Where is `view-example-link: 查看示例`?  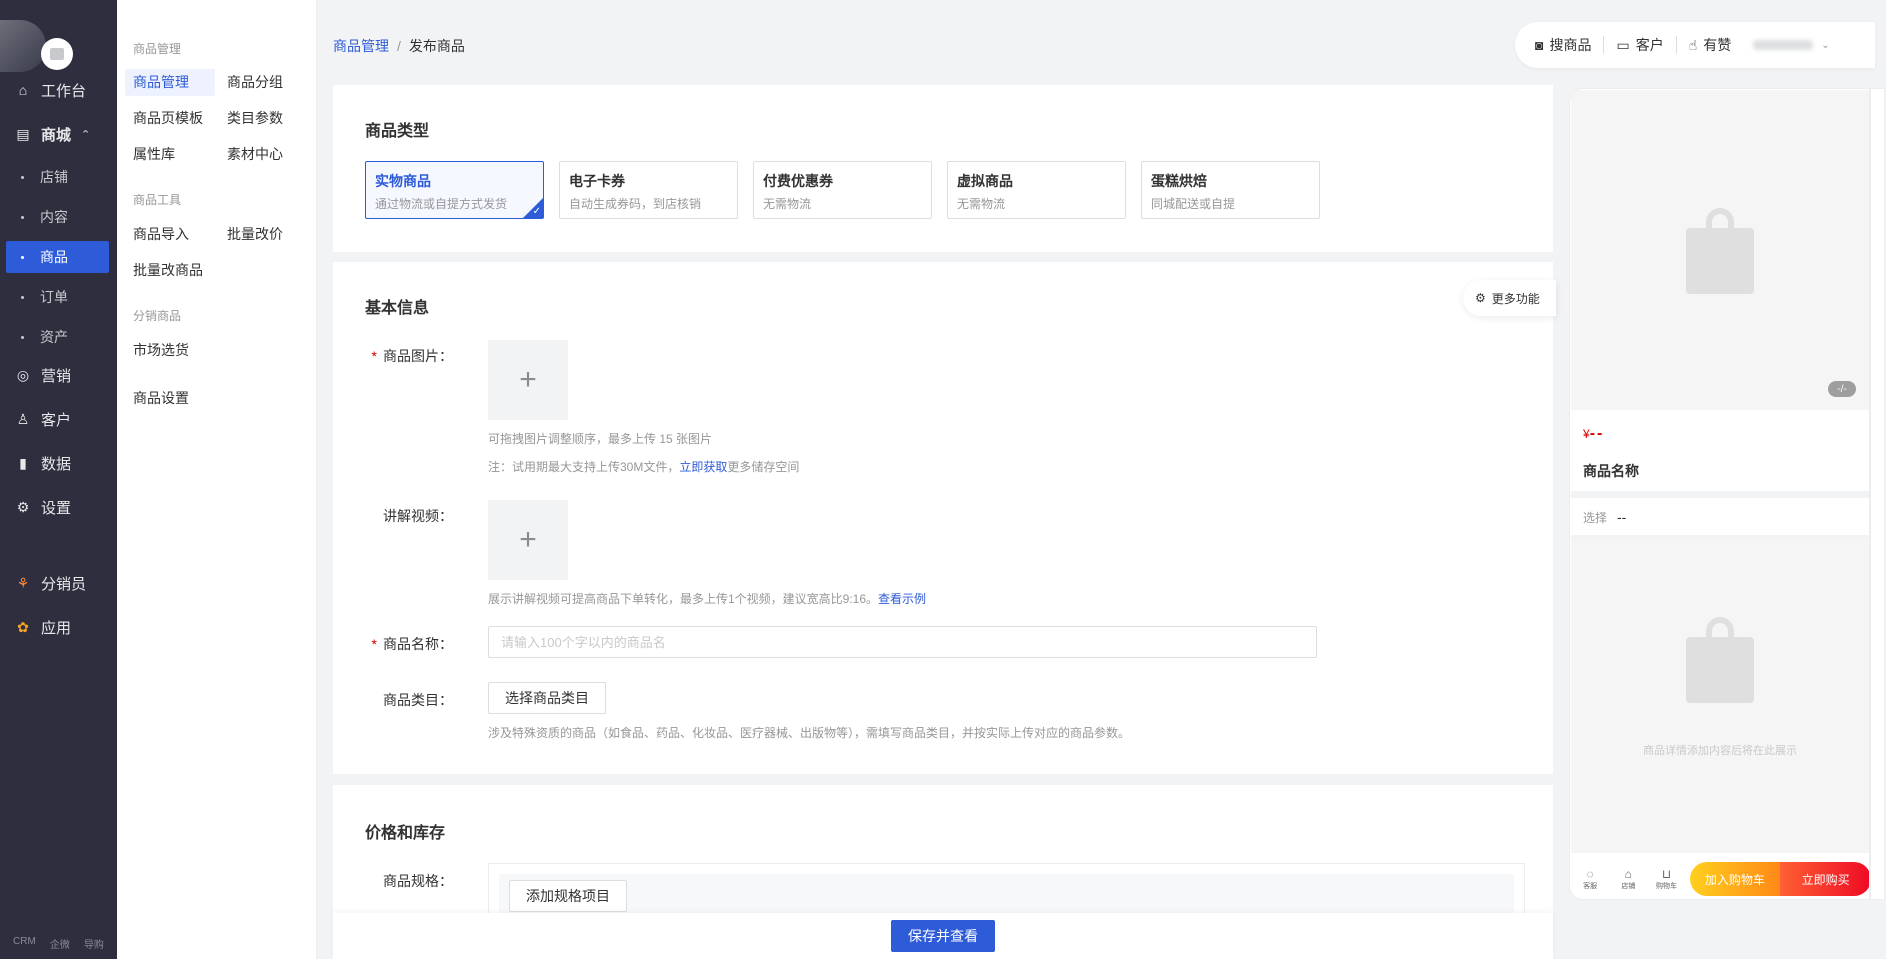 view-example-link: 查看示例 is located at coordinates (902, 599).